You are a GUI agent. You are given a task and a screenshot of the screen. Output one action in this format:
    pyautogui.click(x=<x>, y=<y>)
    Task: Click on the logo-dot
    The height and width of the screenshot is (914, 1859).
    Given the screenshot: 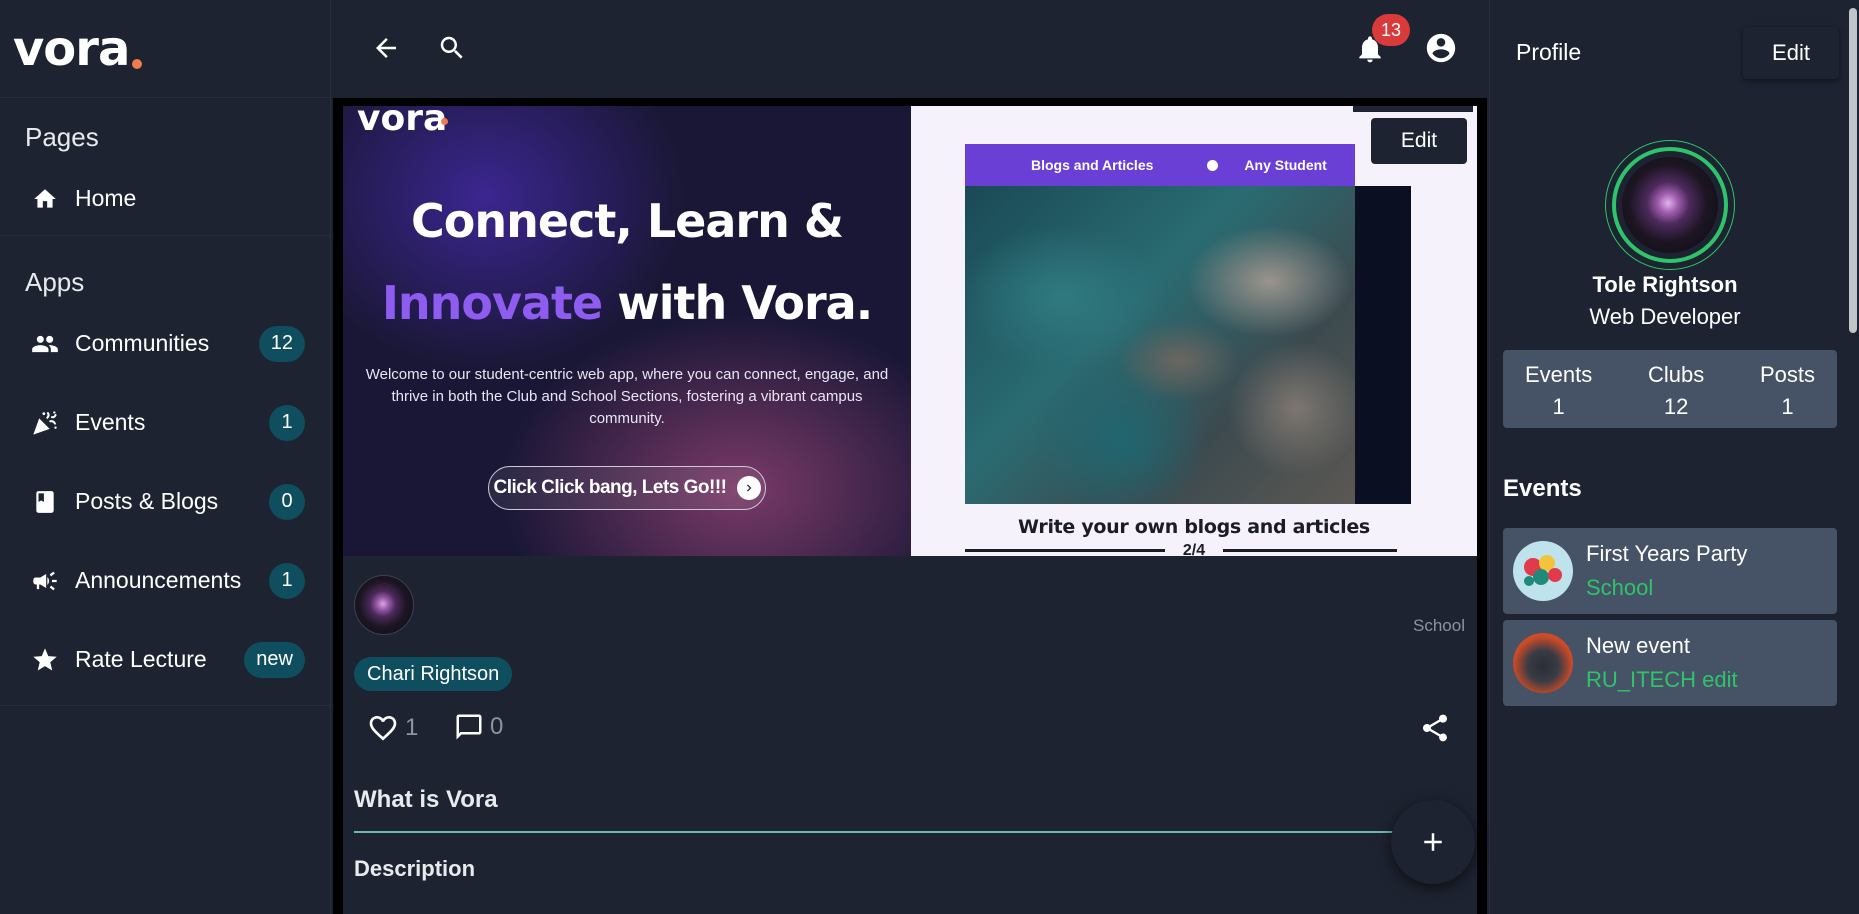 What is the action you would take?
    pyautogui.click(x=137, y=63)
    